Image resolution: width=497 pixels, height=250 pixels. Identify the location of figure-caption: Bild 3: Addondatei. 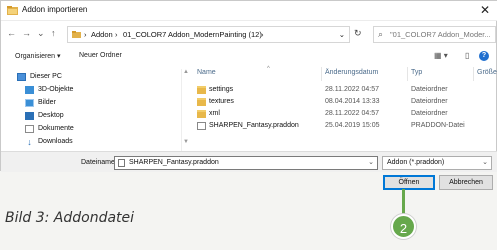
(70, 218).